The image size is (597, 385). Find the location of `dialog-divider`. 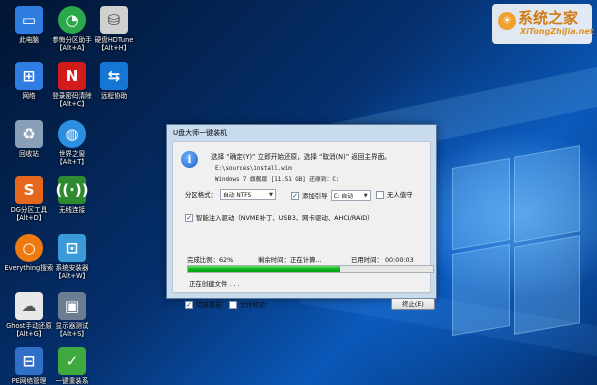

dialog-divider is located at coordinates (301, 293).